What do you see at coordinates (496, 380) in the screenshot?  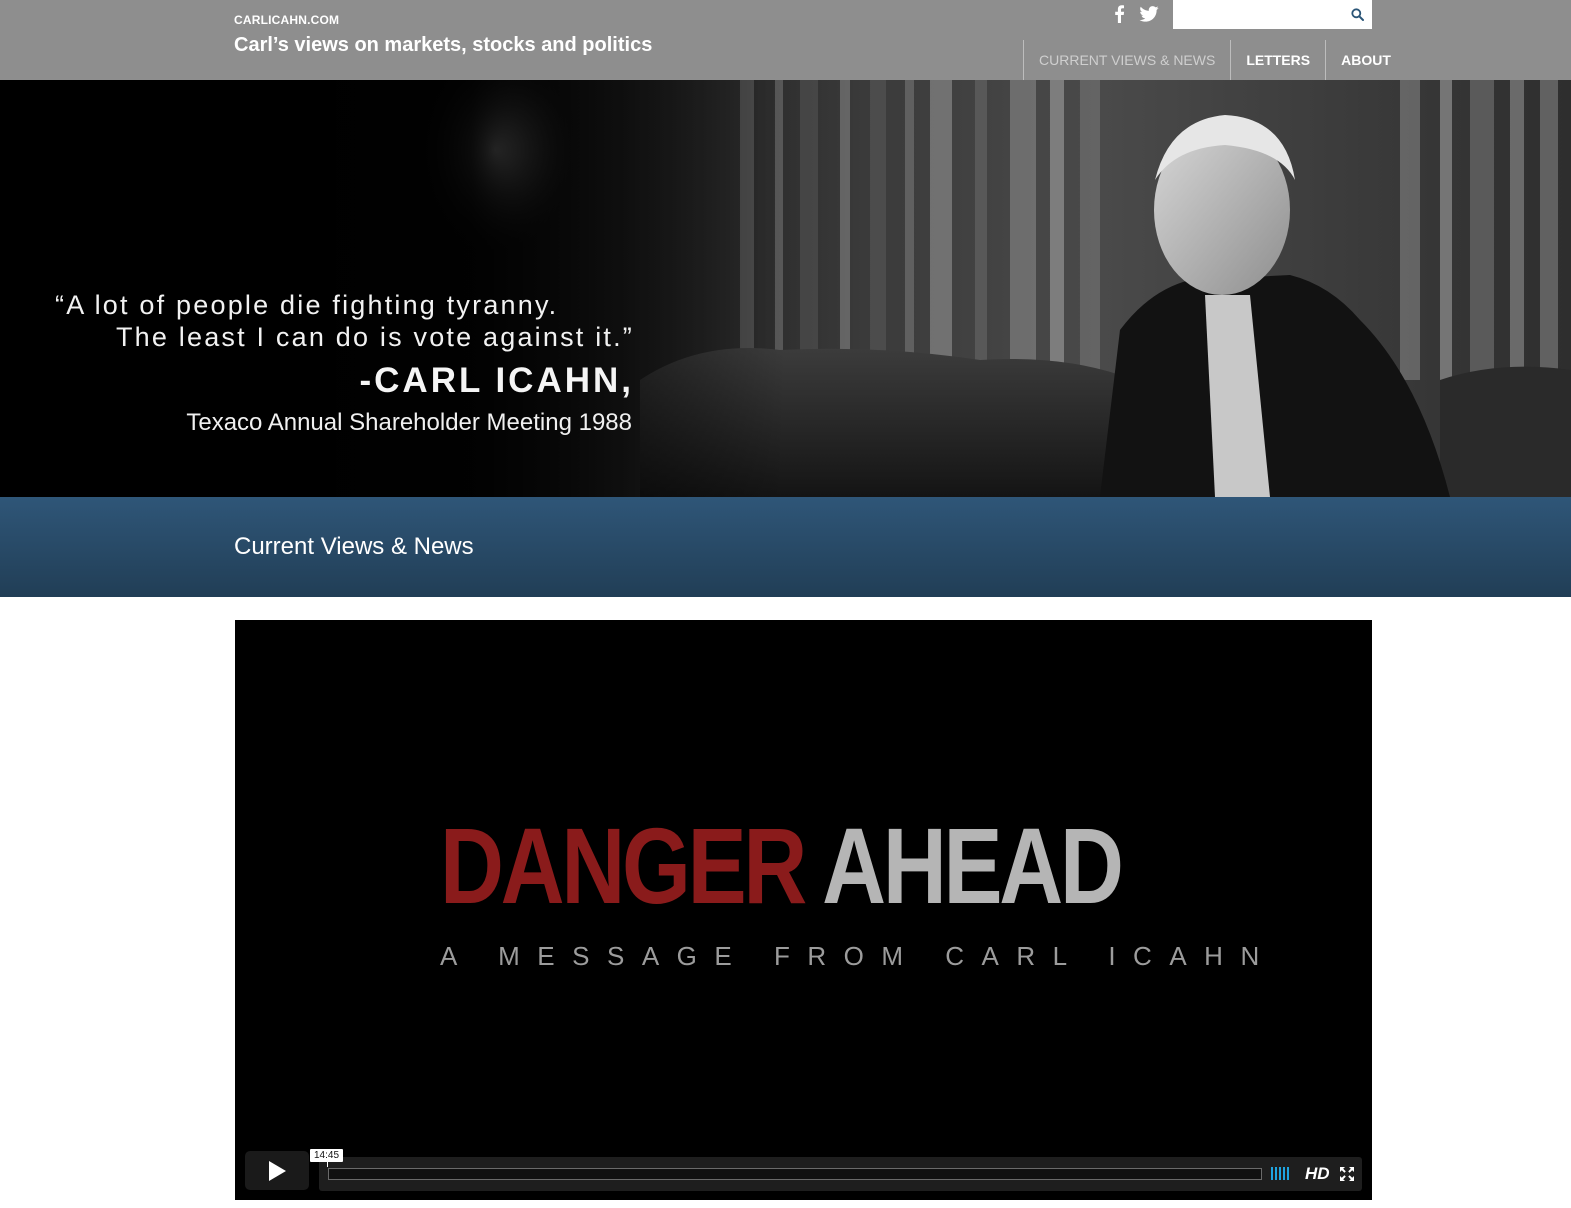 I see `quote-author: -CARL ICAHN,` at bounding box center [496, 380].